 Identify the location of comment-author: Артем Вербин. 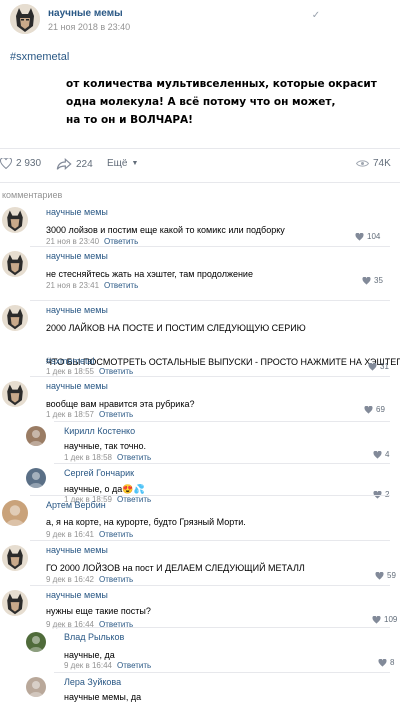
(76, 505).